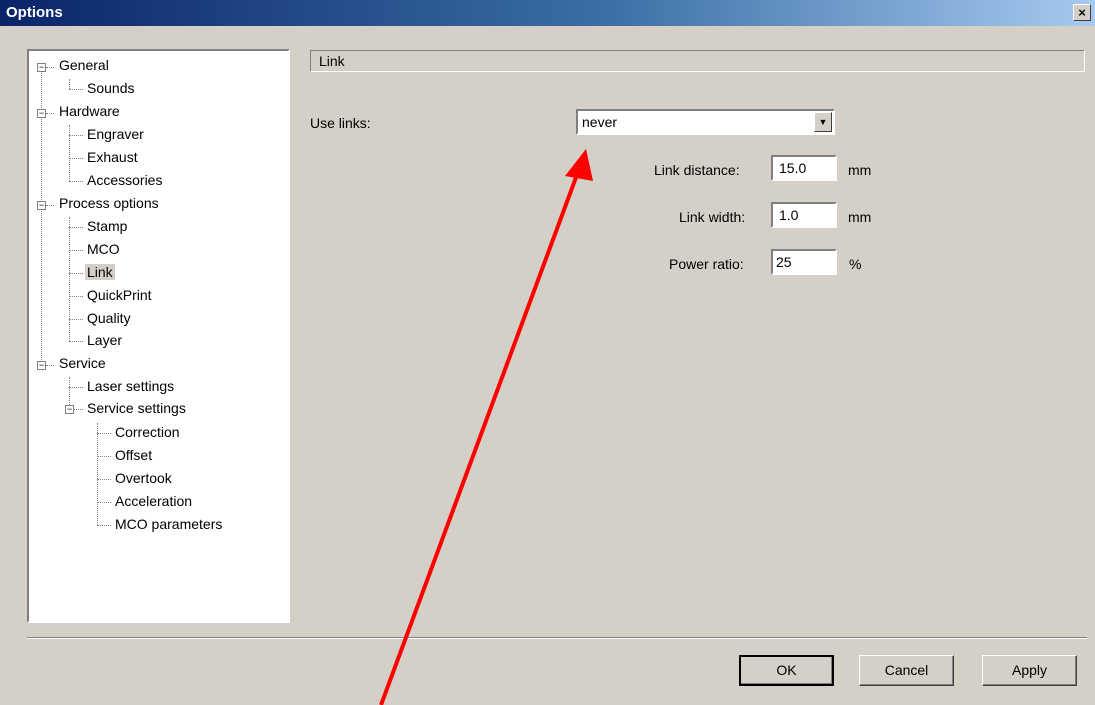  I want to click on tree-item-quickprint: QuickPrint, so click(119, 295).